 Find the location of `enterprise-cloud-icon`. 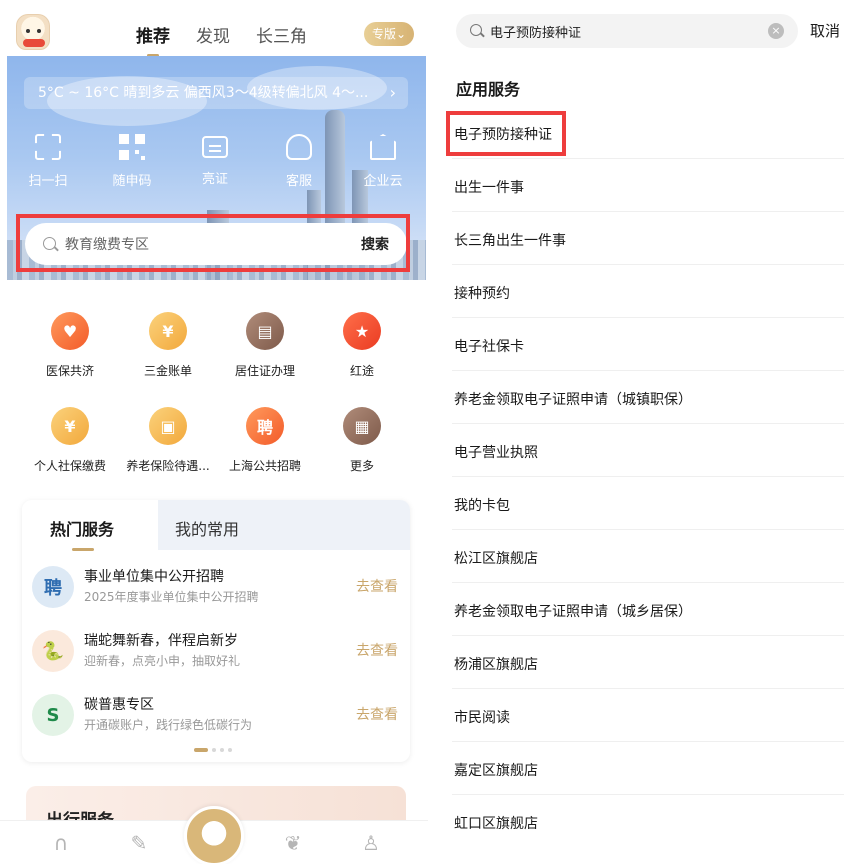

enterprise-cloud-icon is located at coordinates (383, 147).